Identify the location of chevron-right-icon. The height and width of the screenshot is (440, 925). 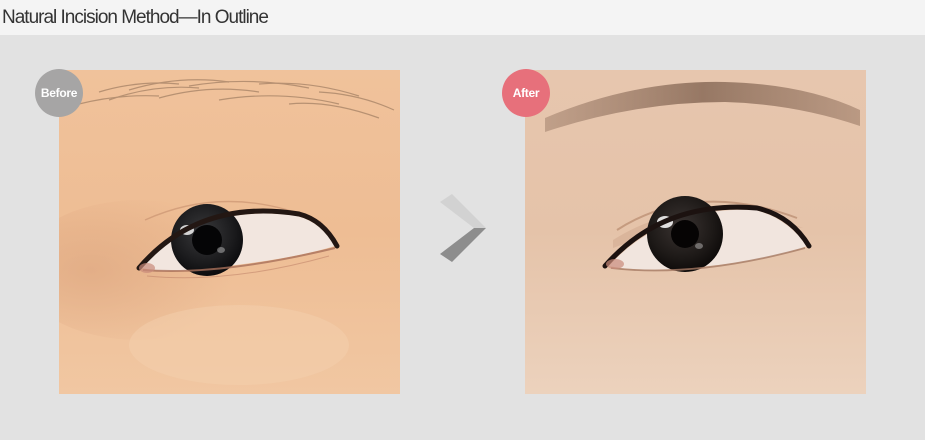
(463, 228).